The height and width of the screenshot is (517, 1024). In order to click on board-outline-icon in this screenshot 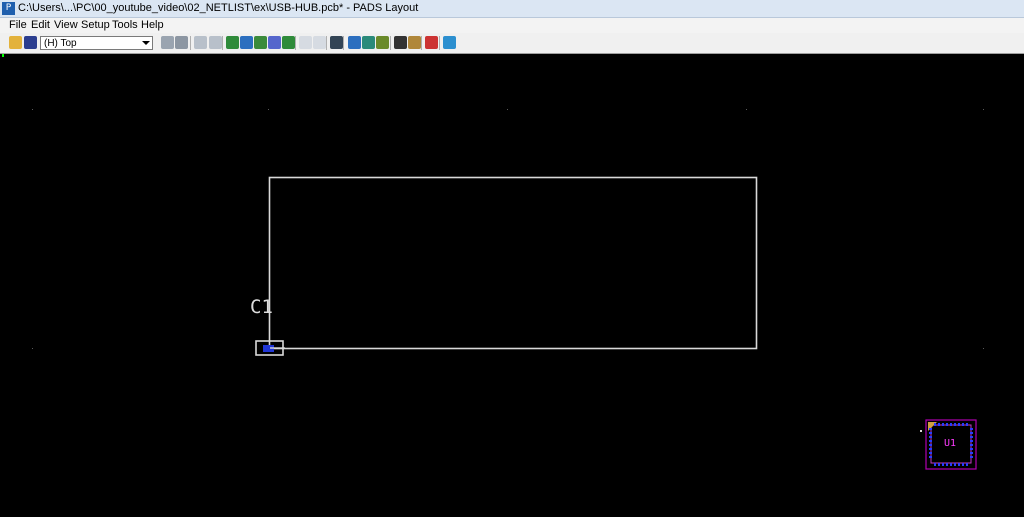, I will do `click(260, 42)`.